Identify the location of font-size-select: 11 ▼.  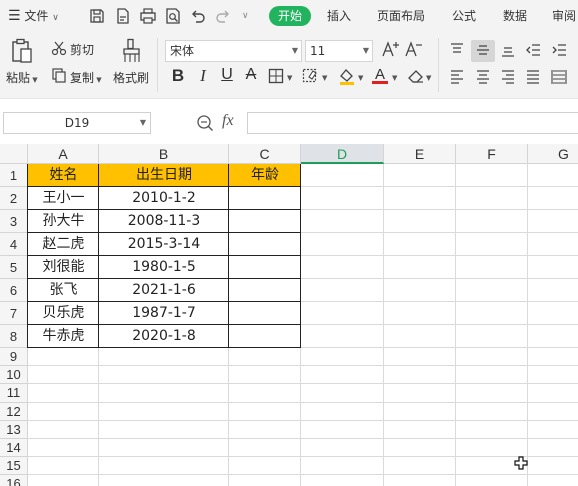
(339, 51).